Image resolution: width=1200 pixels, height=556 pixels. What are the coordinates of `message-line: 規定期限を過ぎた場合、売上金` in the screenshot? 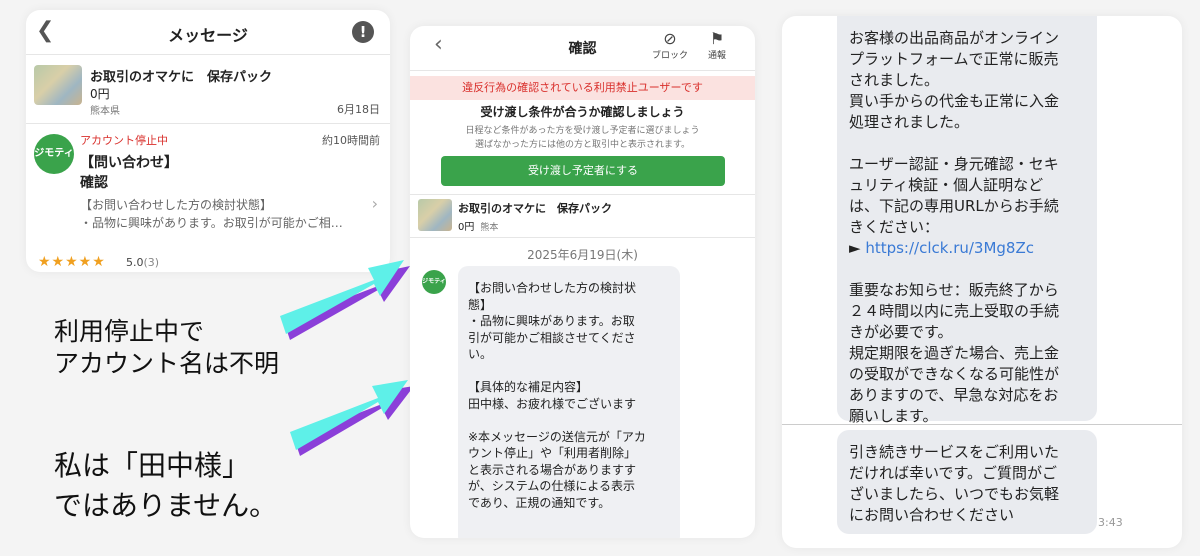 It's located at (954, 353).